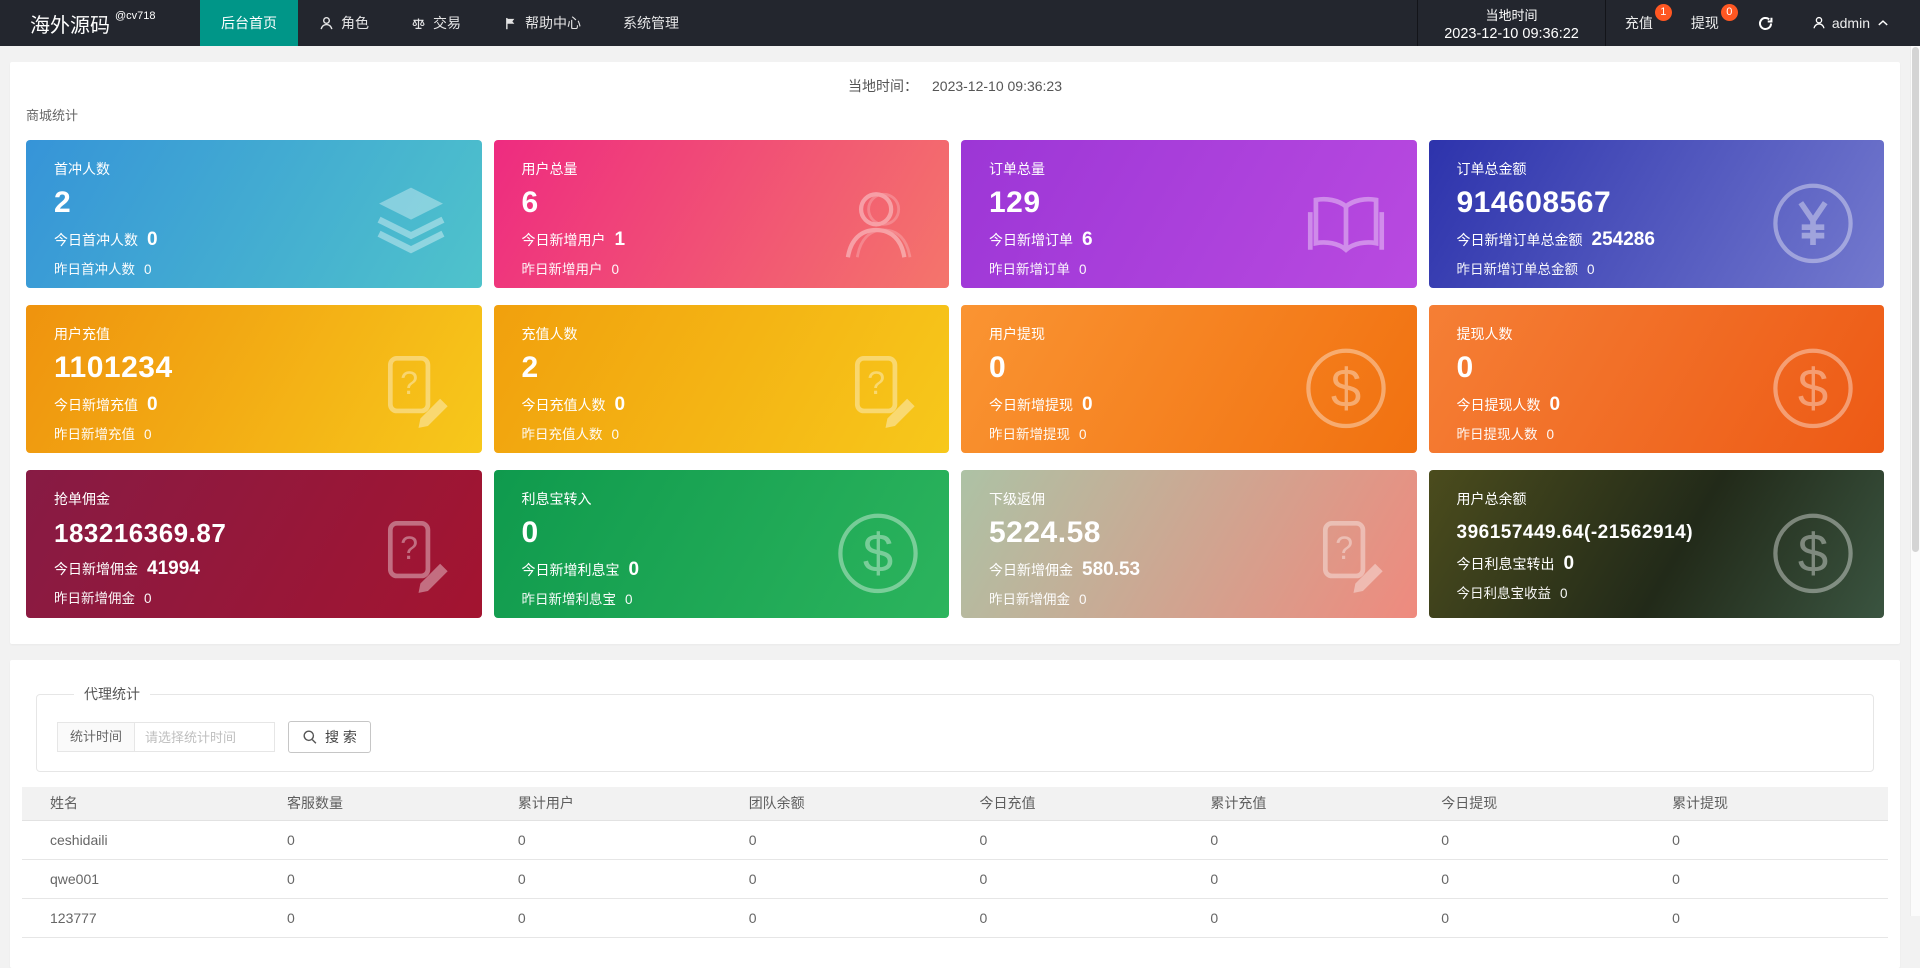 This screenshot has height=968, width=1920. I want to click on brand-logo: 海外源码 @cv718, so click(100, 23).